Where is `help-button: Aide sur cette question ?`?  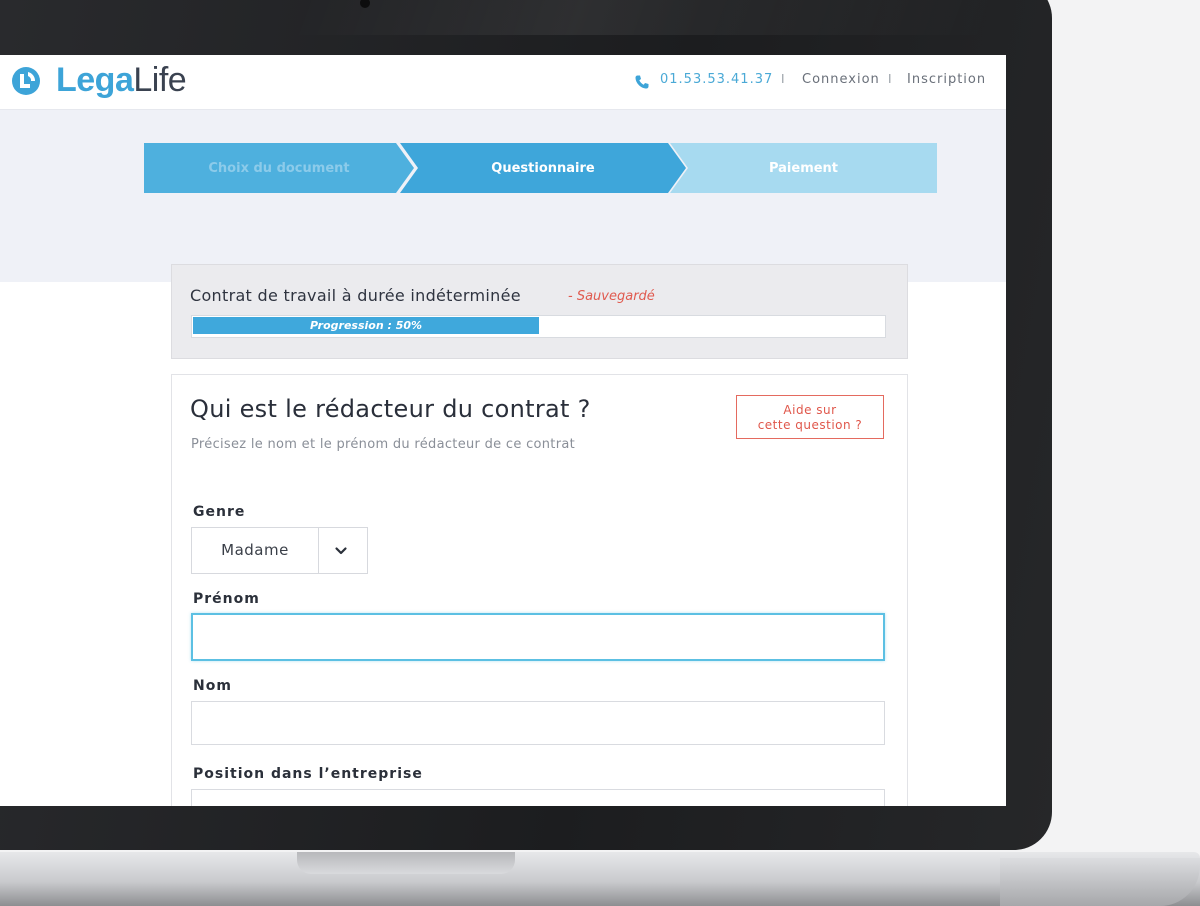
help-button: Aide sur cette question ? is located at coordinates (810, 417).